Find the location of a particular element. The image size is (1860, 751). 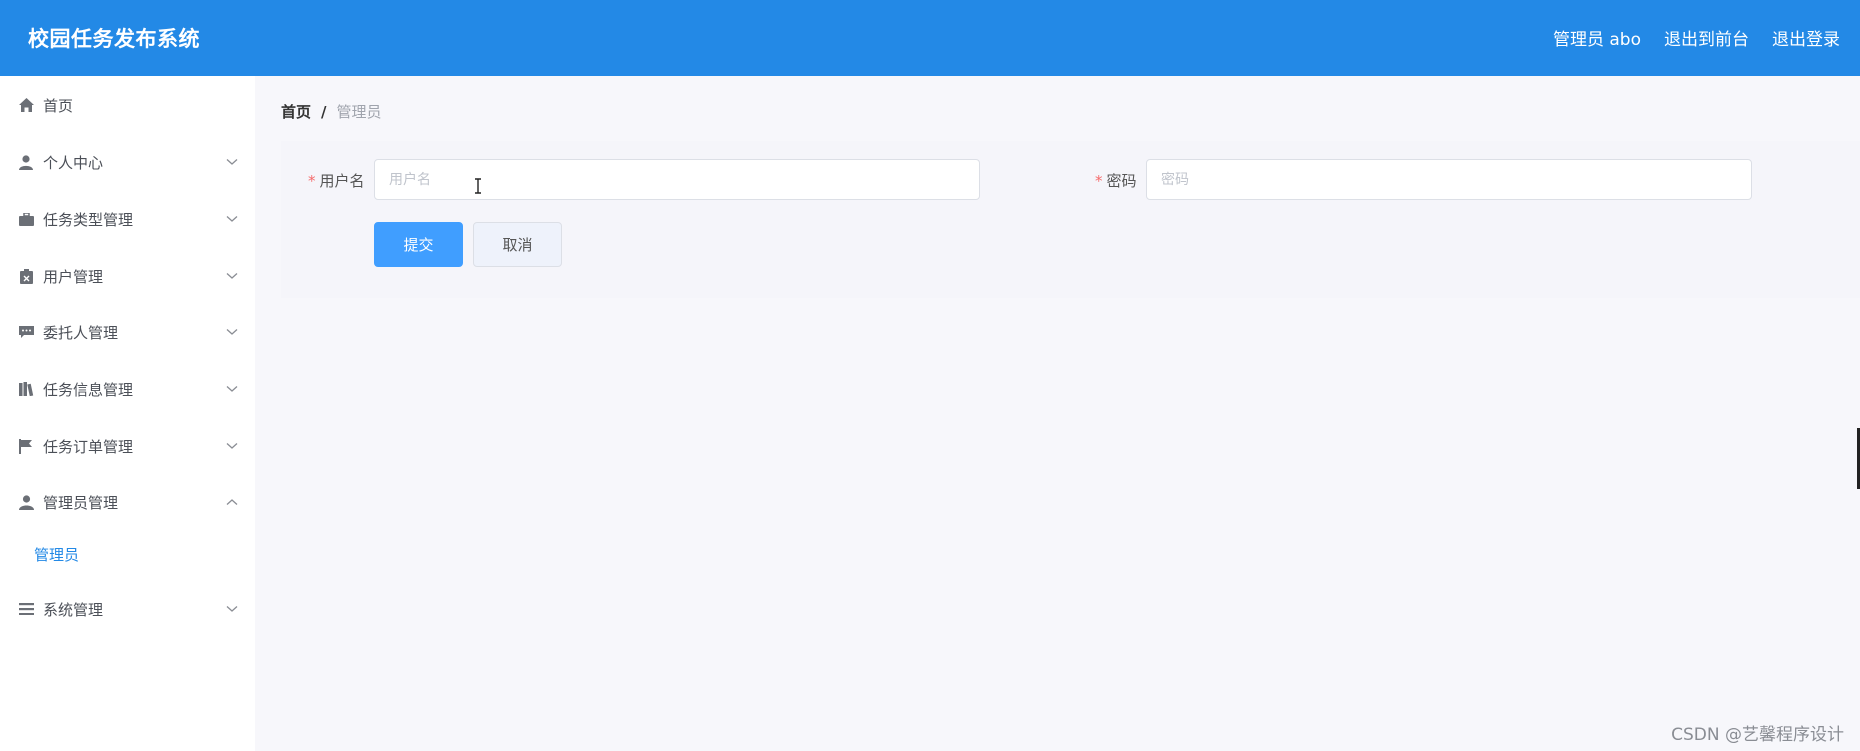

breadcrumb-home-link: 首页 is located at coordinates (296, 111).